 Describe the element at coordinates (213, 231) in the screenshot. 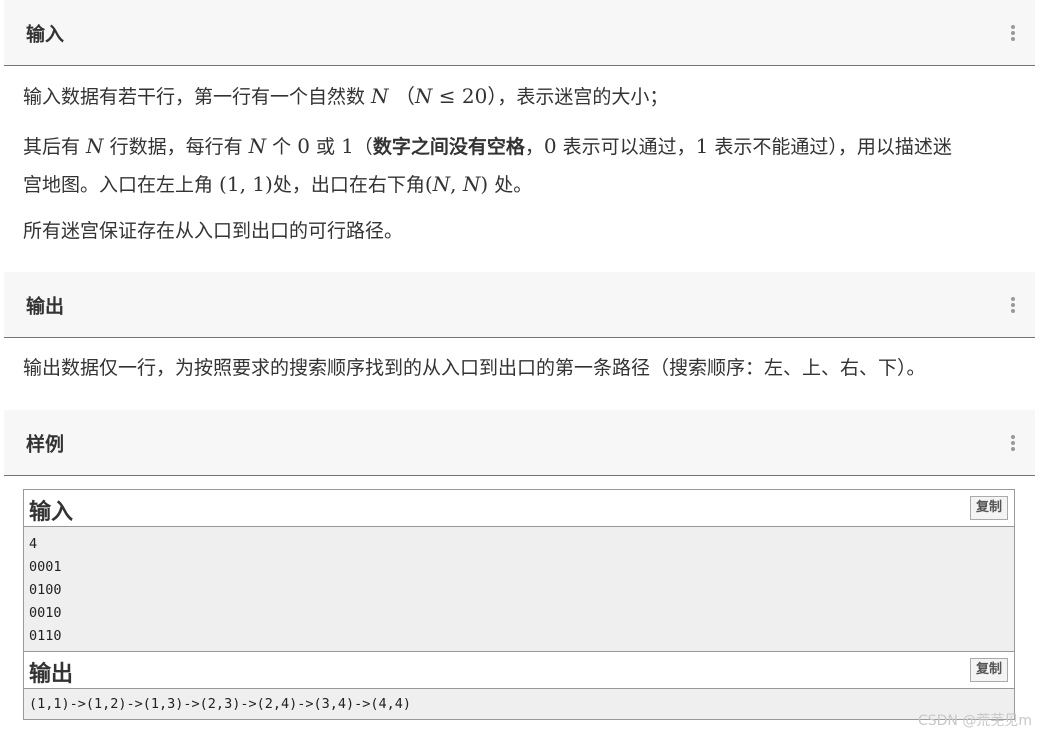

I see `input-desc-line3: 所有迷宫保证存在从入口到出口的可行路径。` at that location.